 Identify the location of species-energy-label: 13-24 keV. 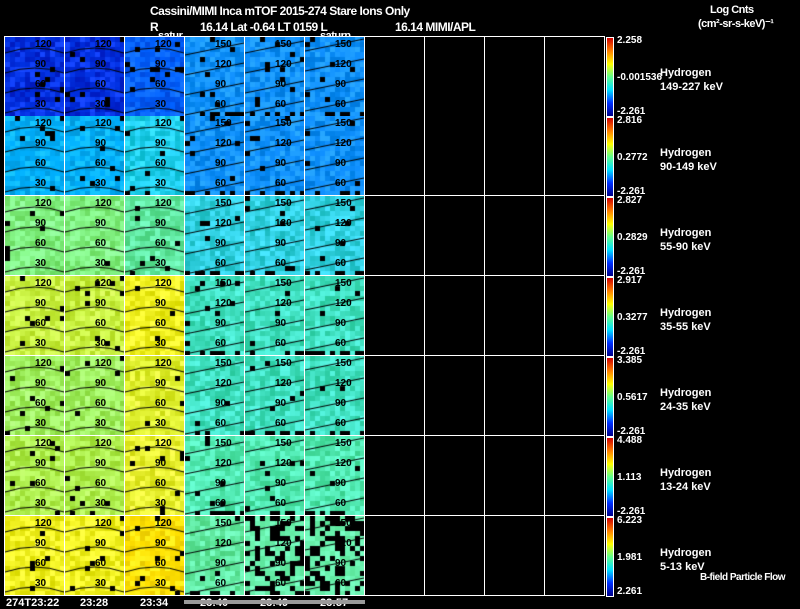
(685, 487).